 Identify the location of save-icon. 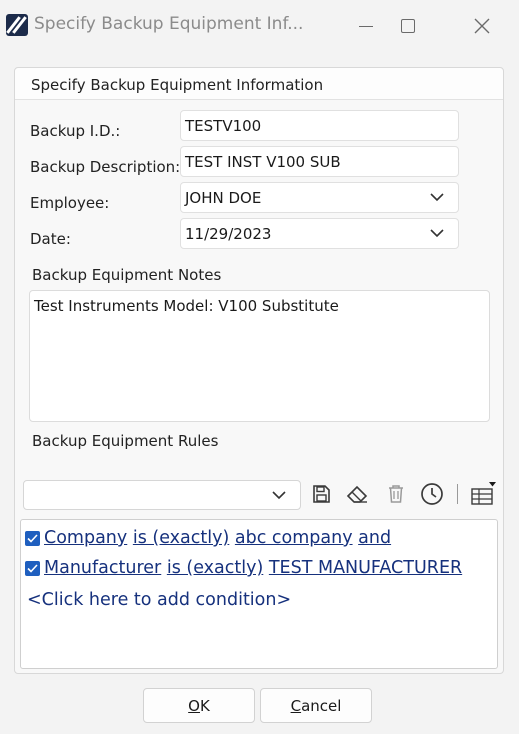
(321, 494).